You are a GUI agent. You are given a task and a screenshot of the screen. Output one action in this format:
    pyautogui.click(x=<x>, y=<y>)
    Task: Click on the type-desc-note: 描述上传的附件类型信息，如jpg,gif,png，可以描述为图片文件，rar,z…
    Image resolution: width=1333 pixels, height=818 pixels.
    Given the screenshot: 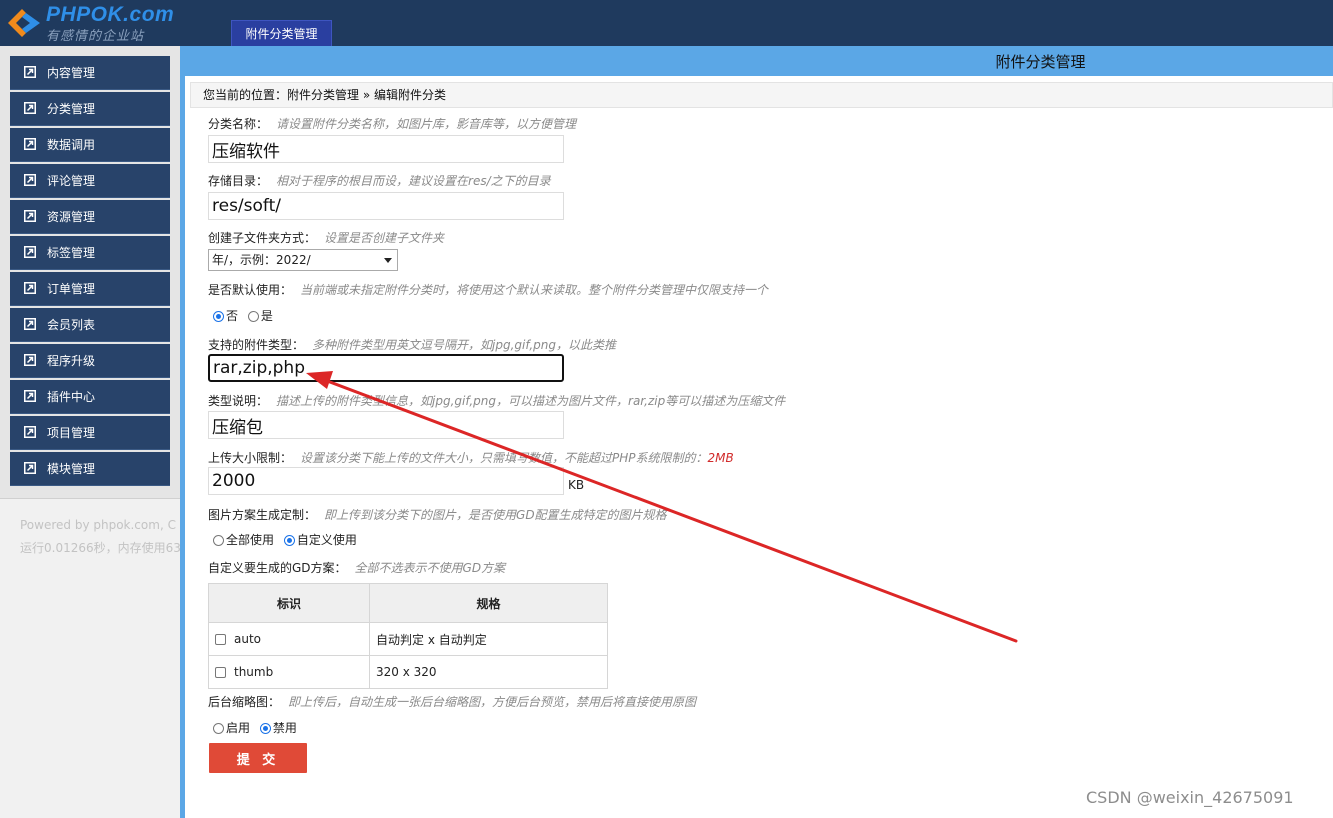 What is the action you would take?
    pyautogui.click(x=531, y=401)
    